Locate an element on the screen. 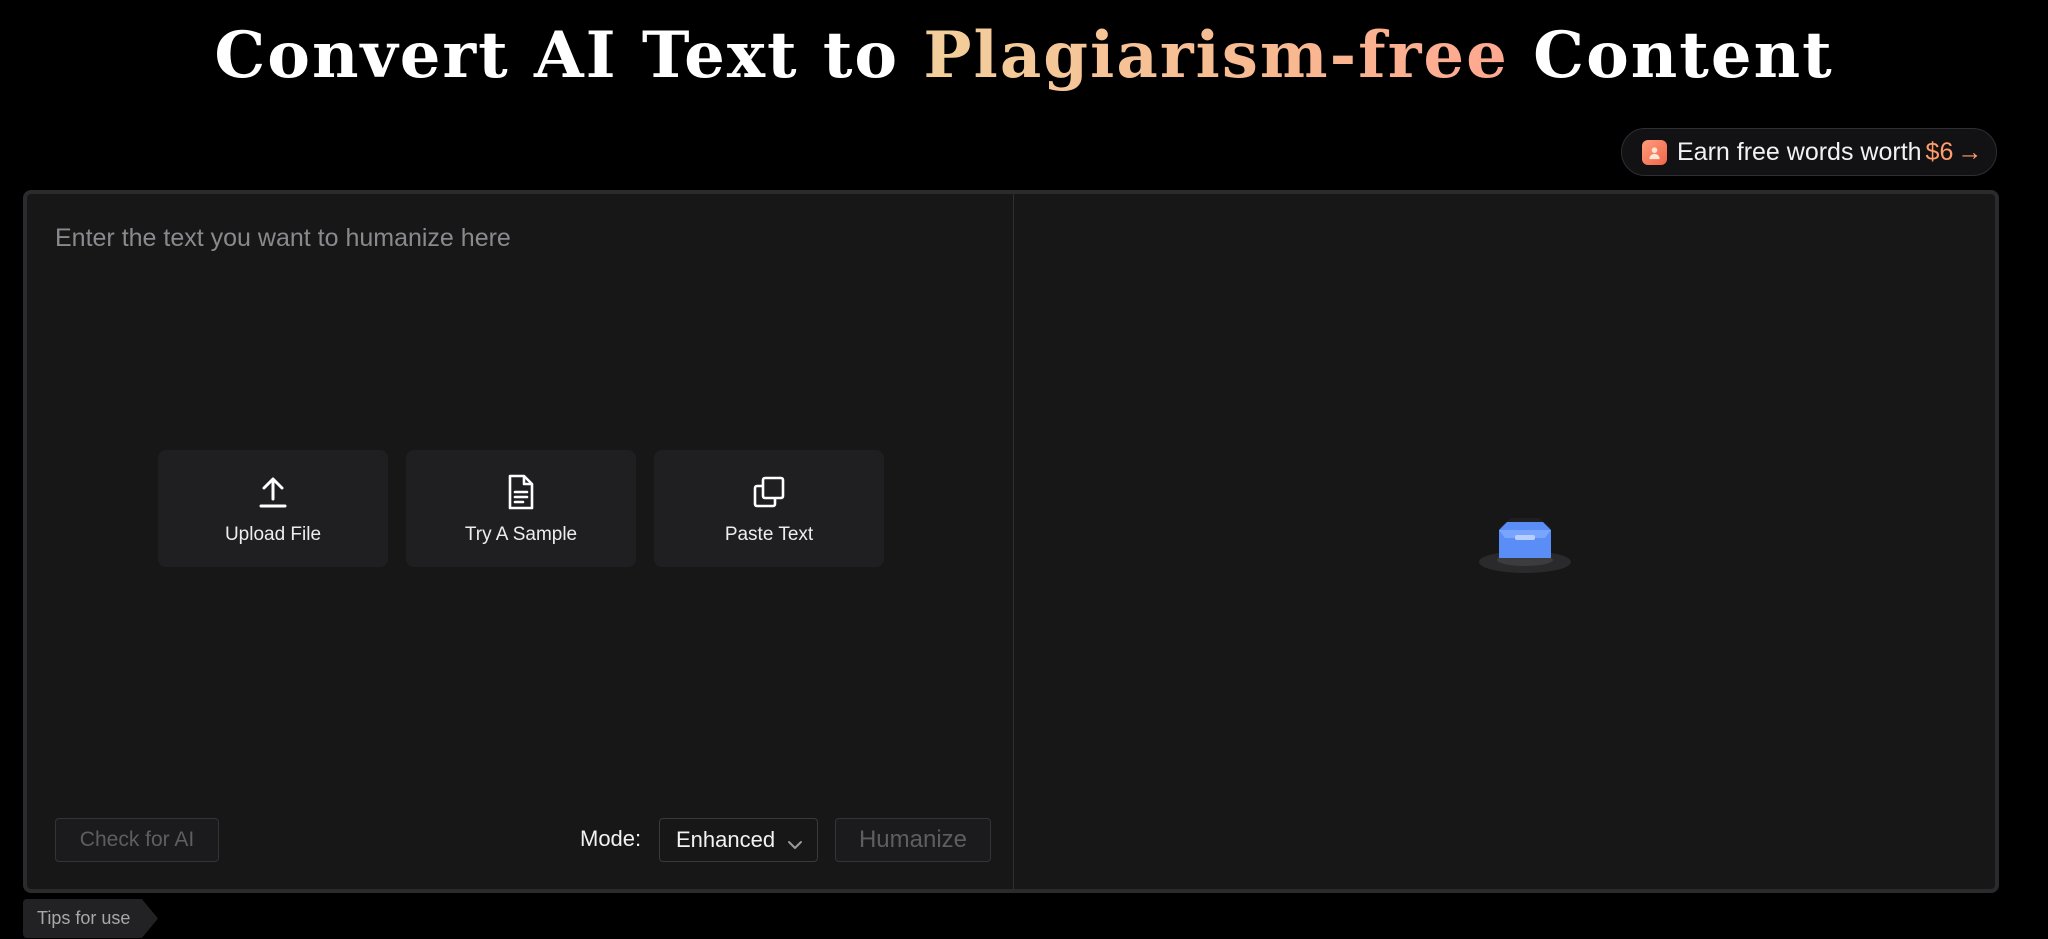 The height and width of the screenshot is (939, 2048). upload-file-button: Upload File is located at coordinates (273, 508).